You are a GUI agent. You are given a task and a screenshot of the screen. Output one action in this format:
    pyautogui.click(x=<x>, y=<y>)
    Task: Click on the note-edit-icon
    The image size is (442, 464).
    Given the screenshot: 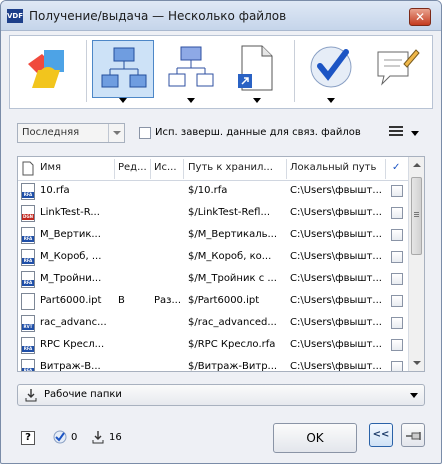 What is the action you would take?
    pyautogui.click(x=398, y=67)
    